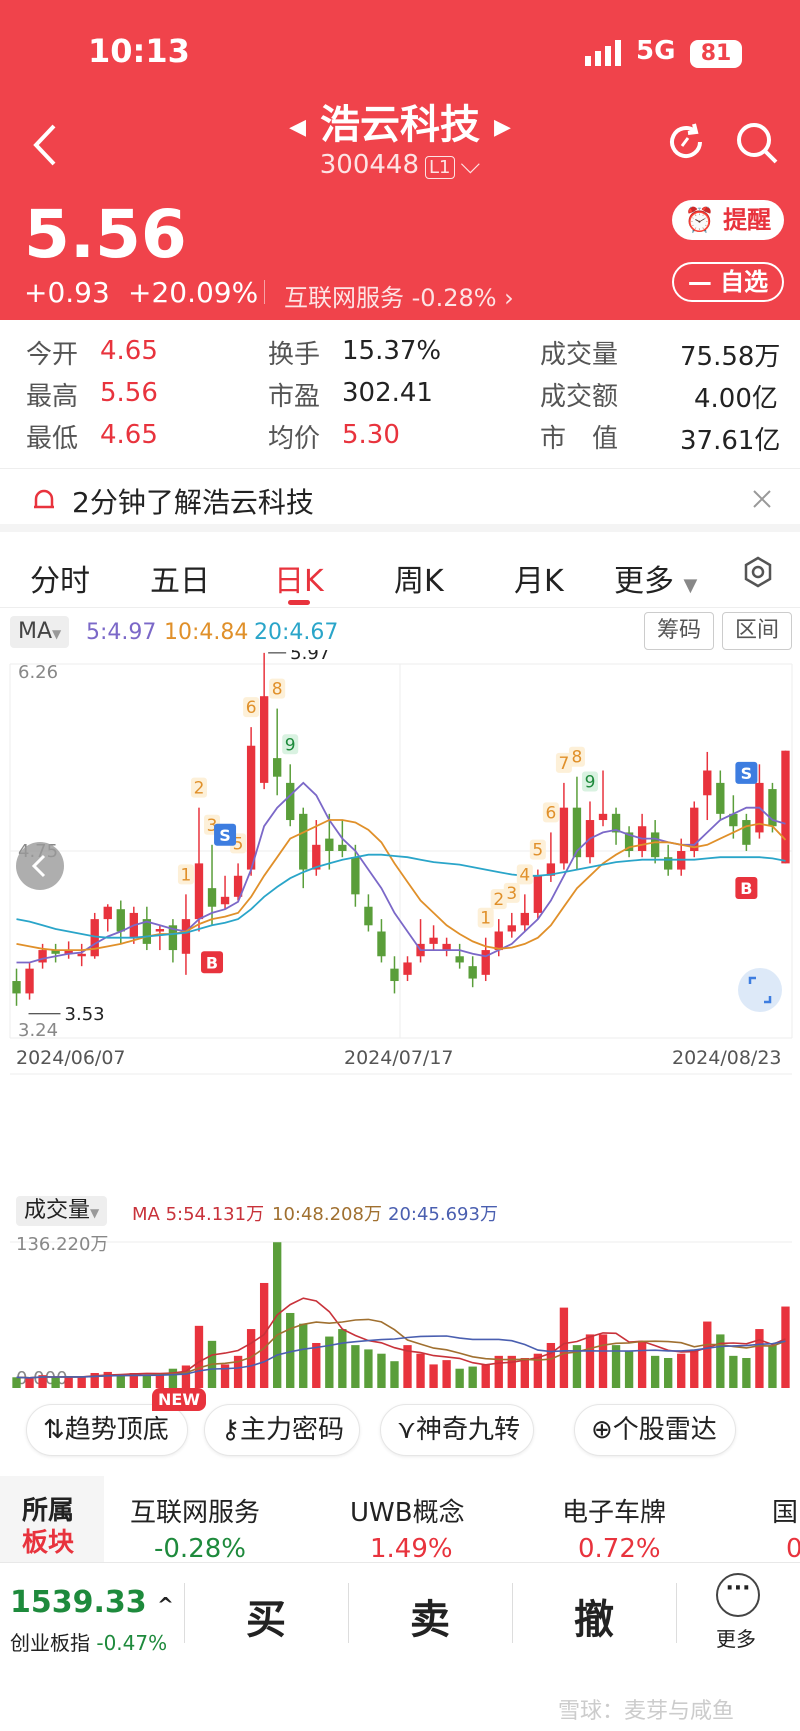  Describe the element at coordinates (195, 1510) in the screenshot. I see `plate-name: 互联网服务` at that location.